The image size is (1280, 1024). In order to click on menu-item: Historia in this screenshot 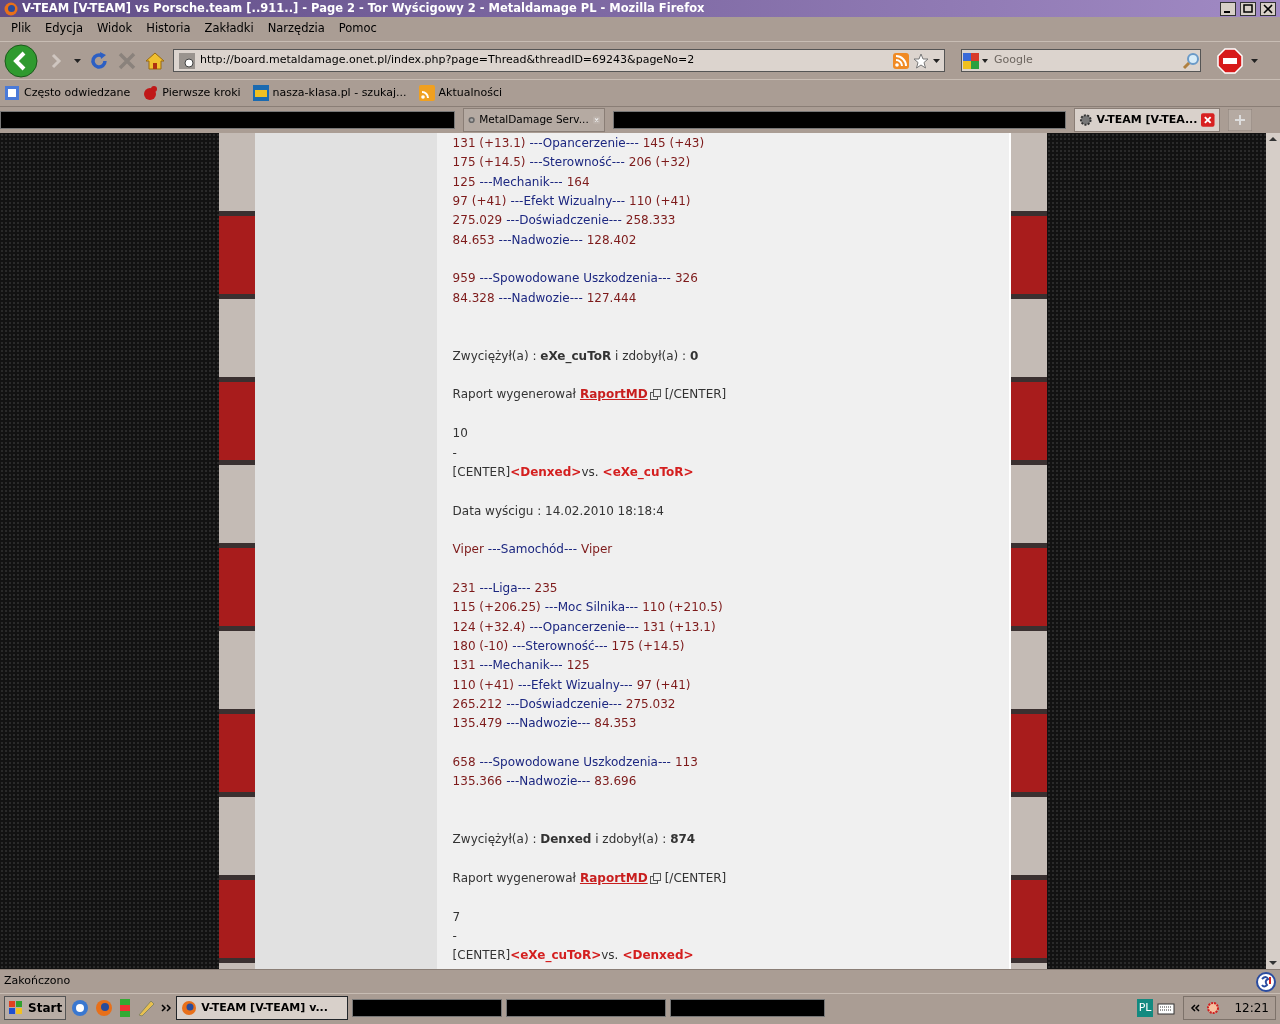, I will do `click(168, 29)`.